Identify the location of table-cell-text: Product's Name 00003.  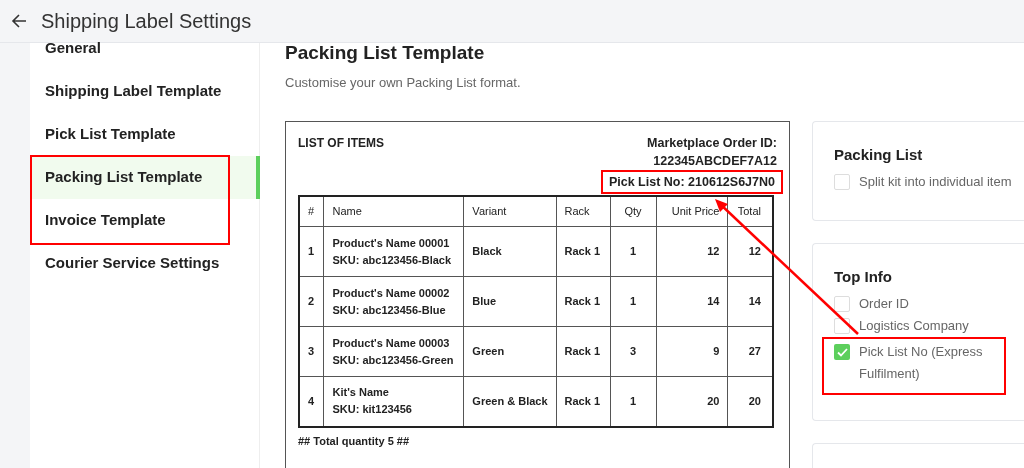
(391, 343).